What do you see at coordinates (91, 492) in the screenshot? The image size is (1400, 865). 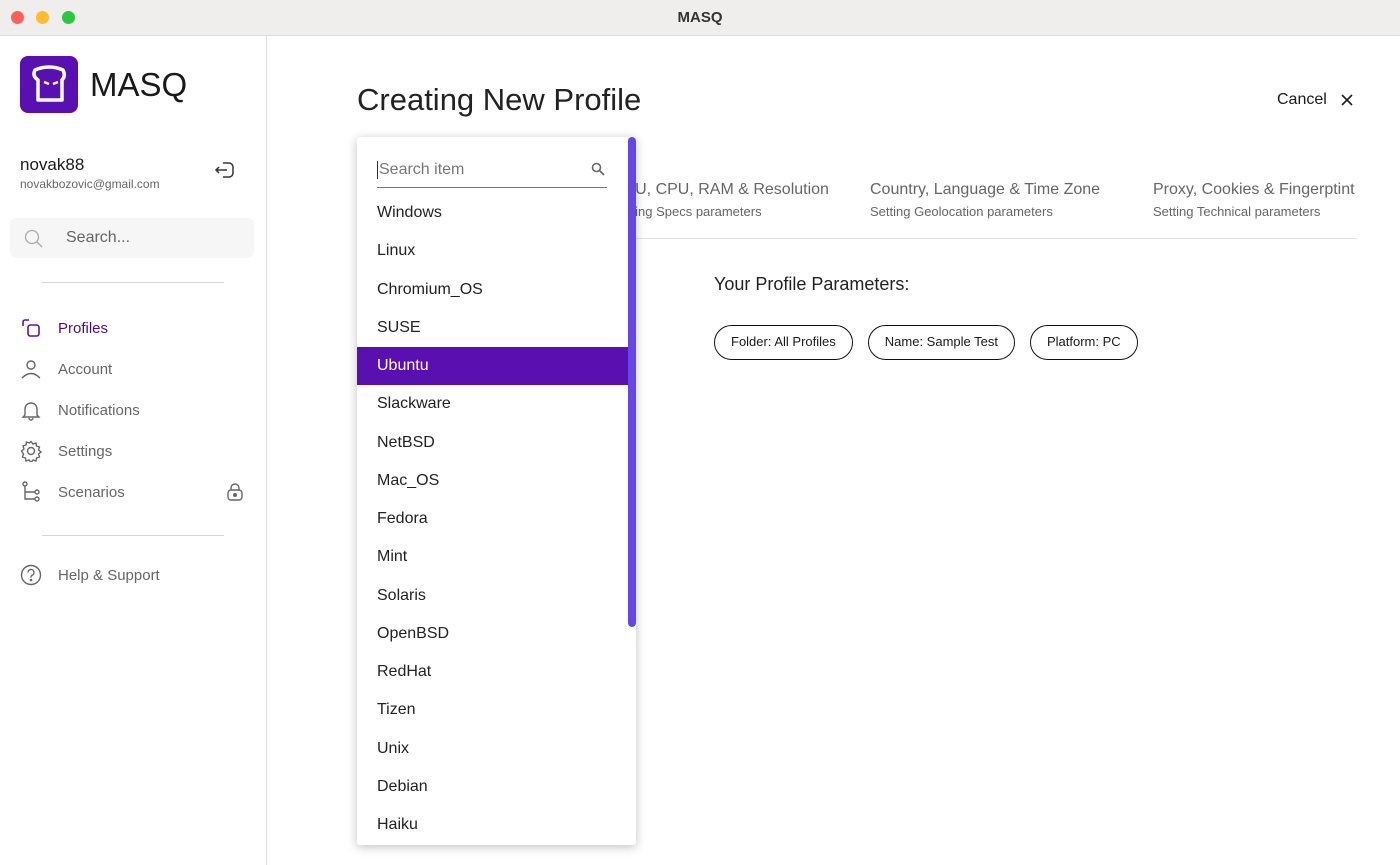 I see `sidebar-item-label: Scenarios` at bounding box center [91, 492].